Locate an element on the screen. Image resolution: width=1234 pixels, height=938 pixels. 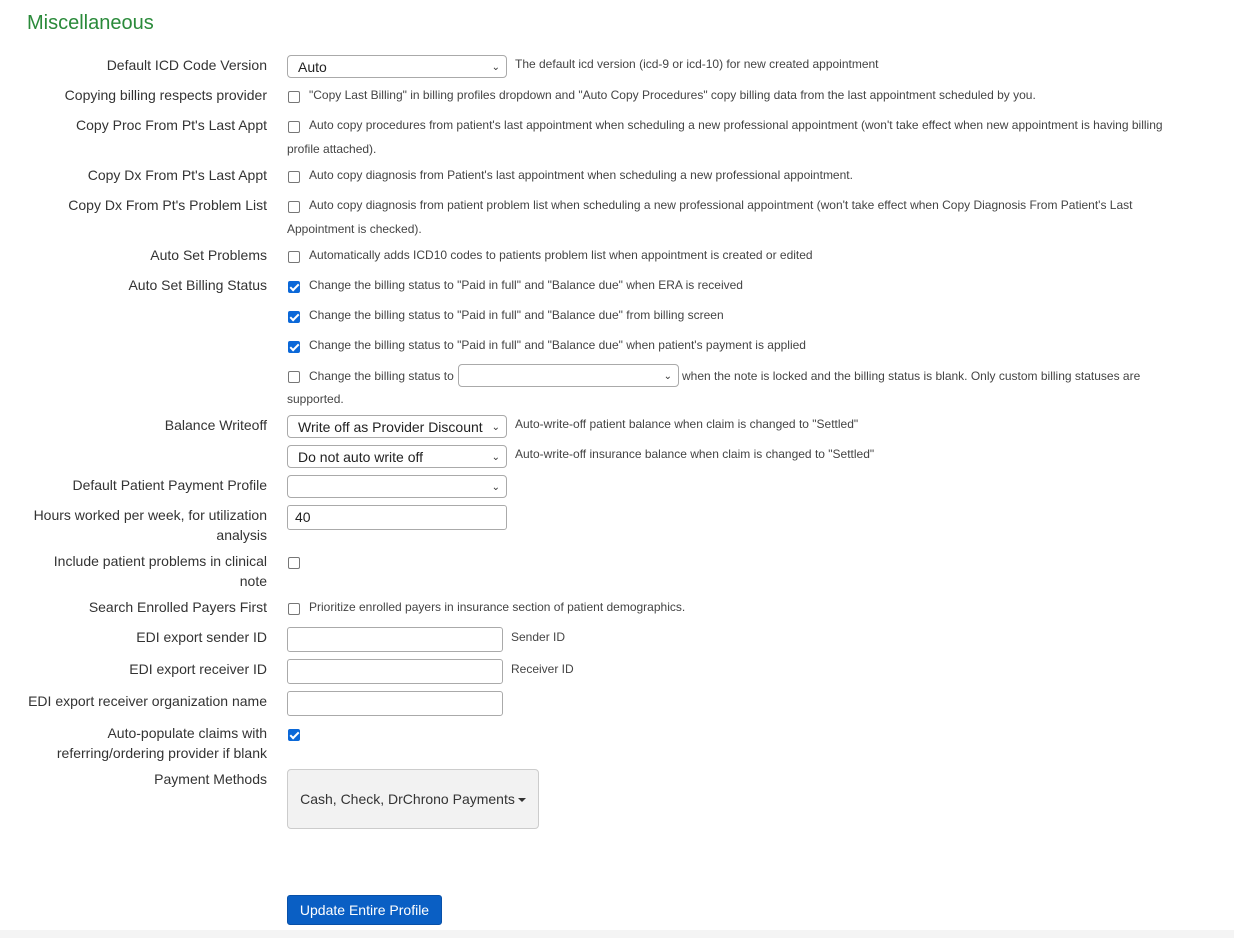
copy-dx-last-checkbox is located at coordinates (294, 177).